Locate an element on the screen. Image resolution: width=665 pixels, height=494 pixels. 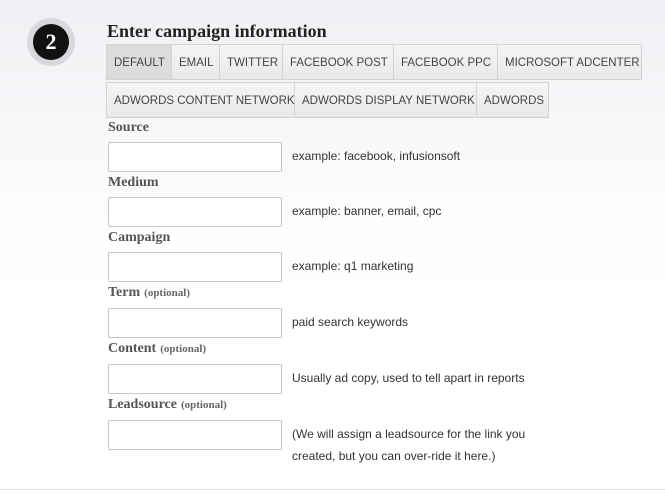
leadsource-optional-note: (optional) is located at coordinates (203, 405).